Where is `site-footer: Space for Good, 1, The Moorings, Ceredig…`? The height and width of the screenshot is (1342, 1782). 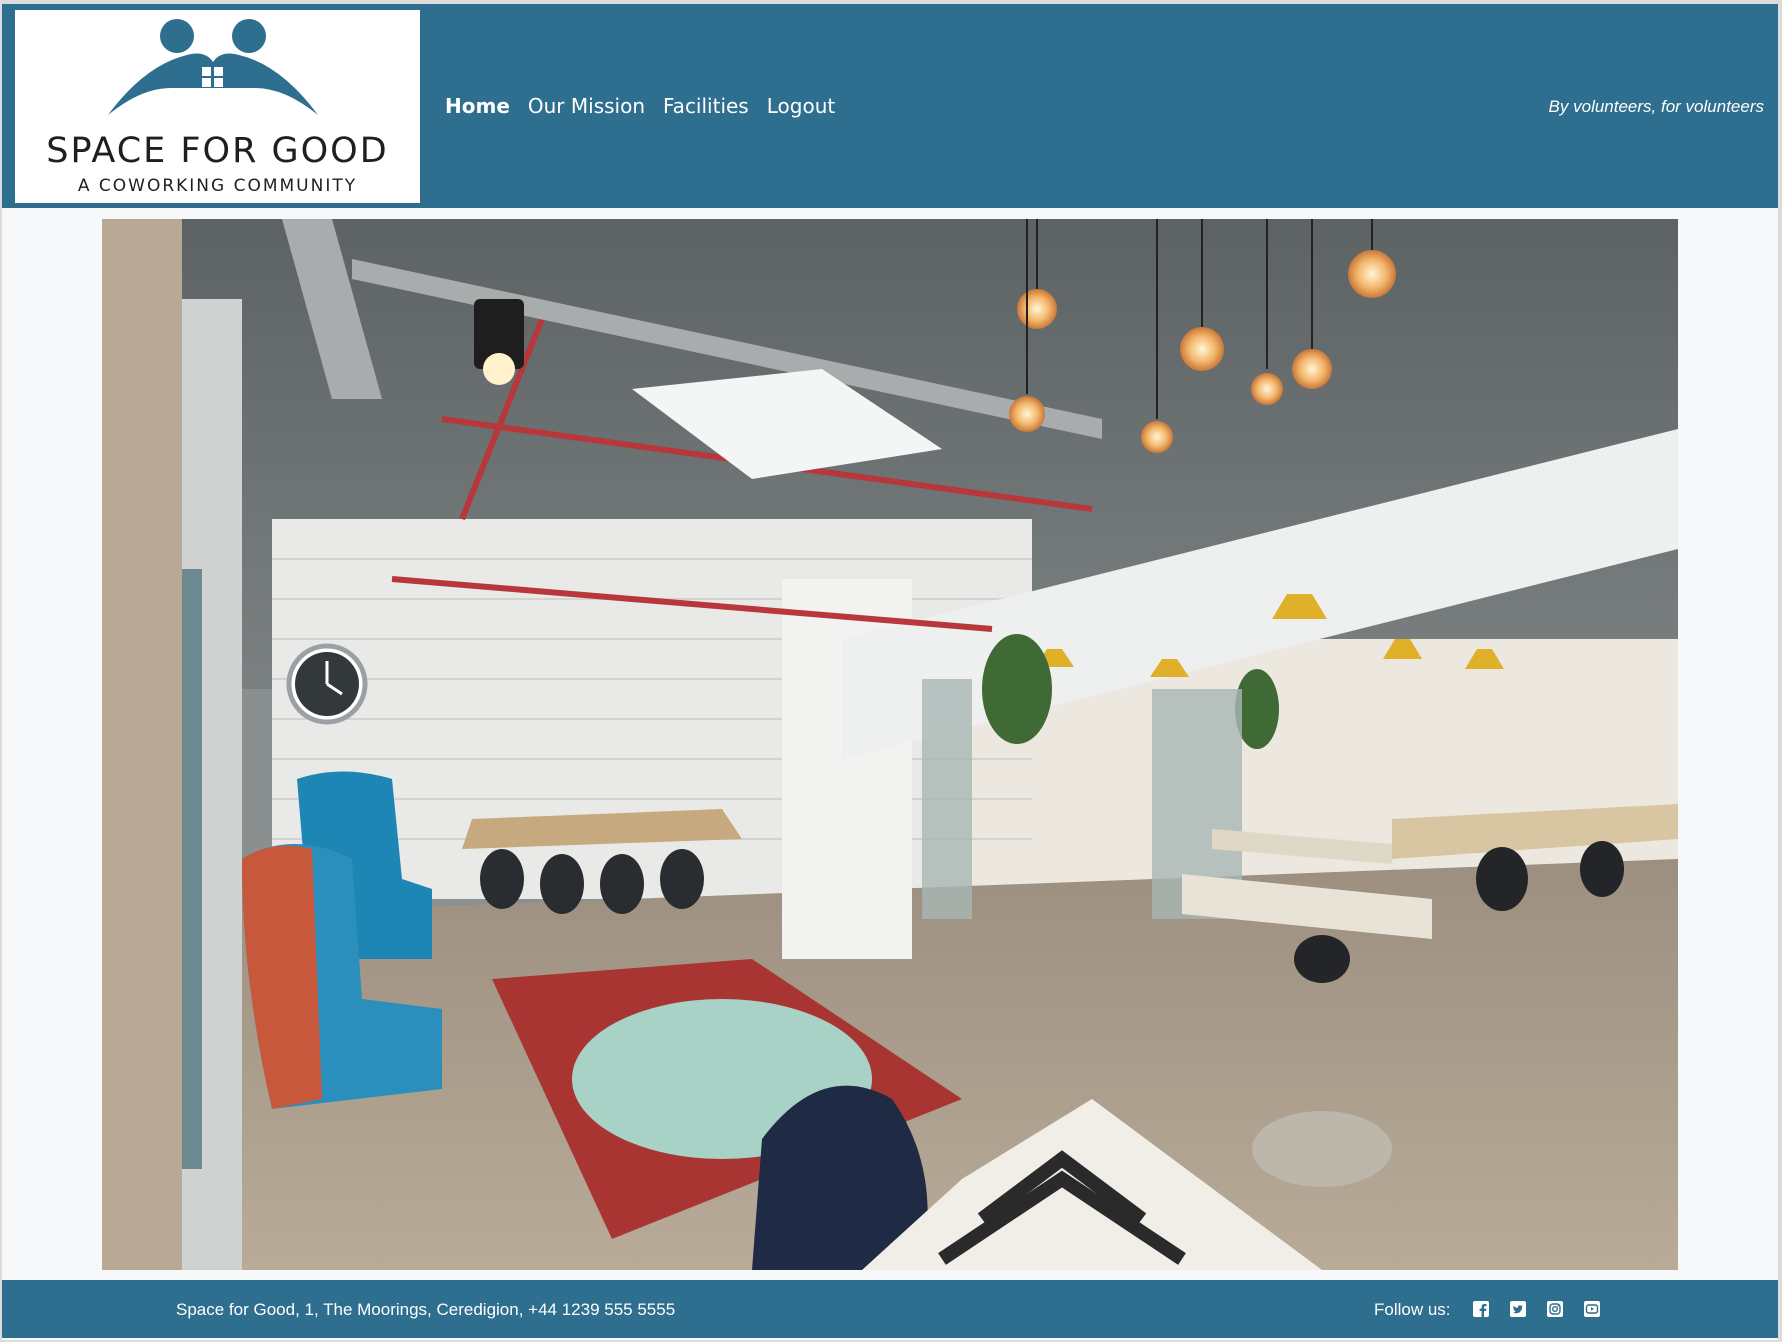
site-footer: Space for Good, 1, The Moorings, Ceredig… is located at coordinates (890, 1309).